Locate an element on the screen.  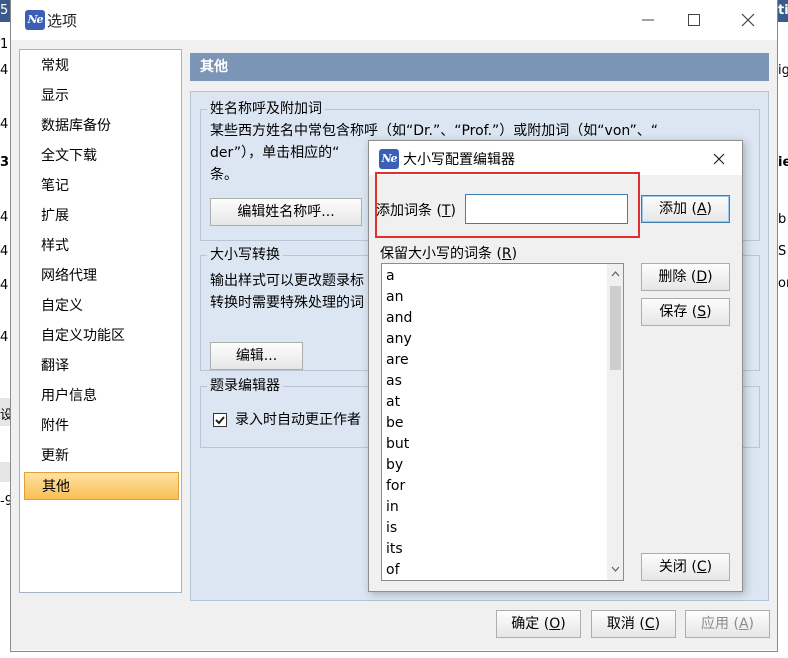
sidebar-item-custom: 自定义 is located at coordinates (101, 306).